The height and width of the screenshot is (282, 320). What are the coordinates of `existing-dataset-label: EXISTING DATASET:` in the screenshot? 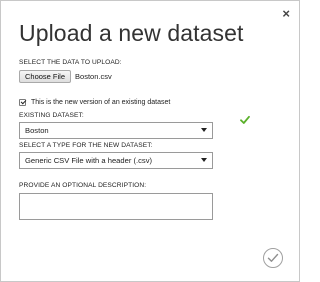 It's located at (51, 115).